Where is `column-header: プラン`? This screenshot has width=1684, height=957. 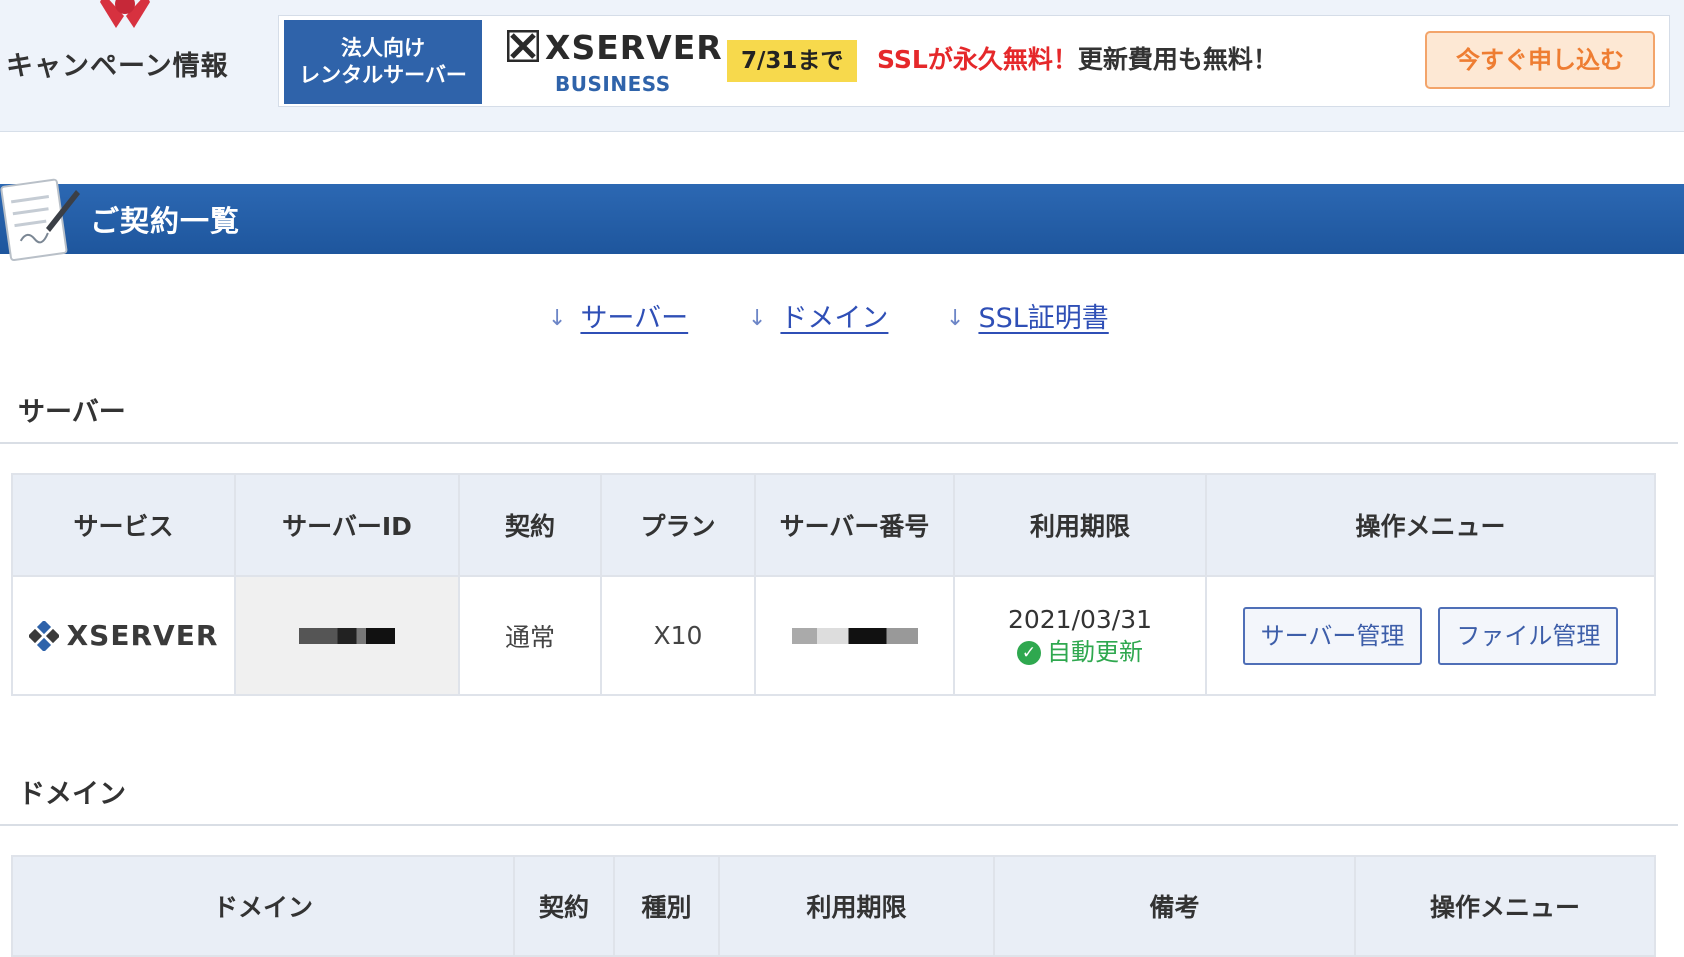 column-header: プラン is located at coordinates (678, 525).